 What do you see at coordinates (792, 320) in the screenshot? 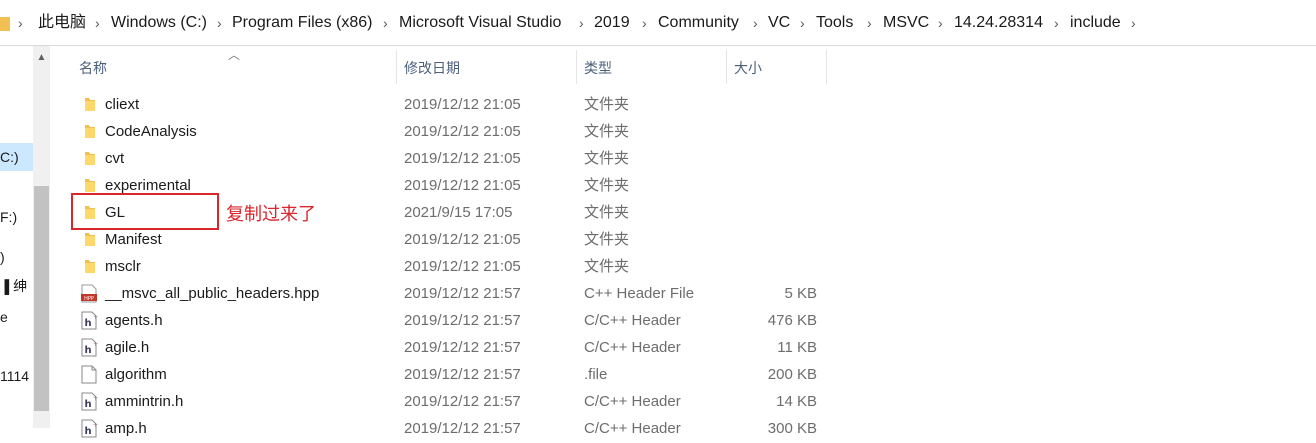
I see `file-size: 476 KB` at bounding box center [792, 320].